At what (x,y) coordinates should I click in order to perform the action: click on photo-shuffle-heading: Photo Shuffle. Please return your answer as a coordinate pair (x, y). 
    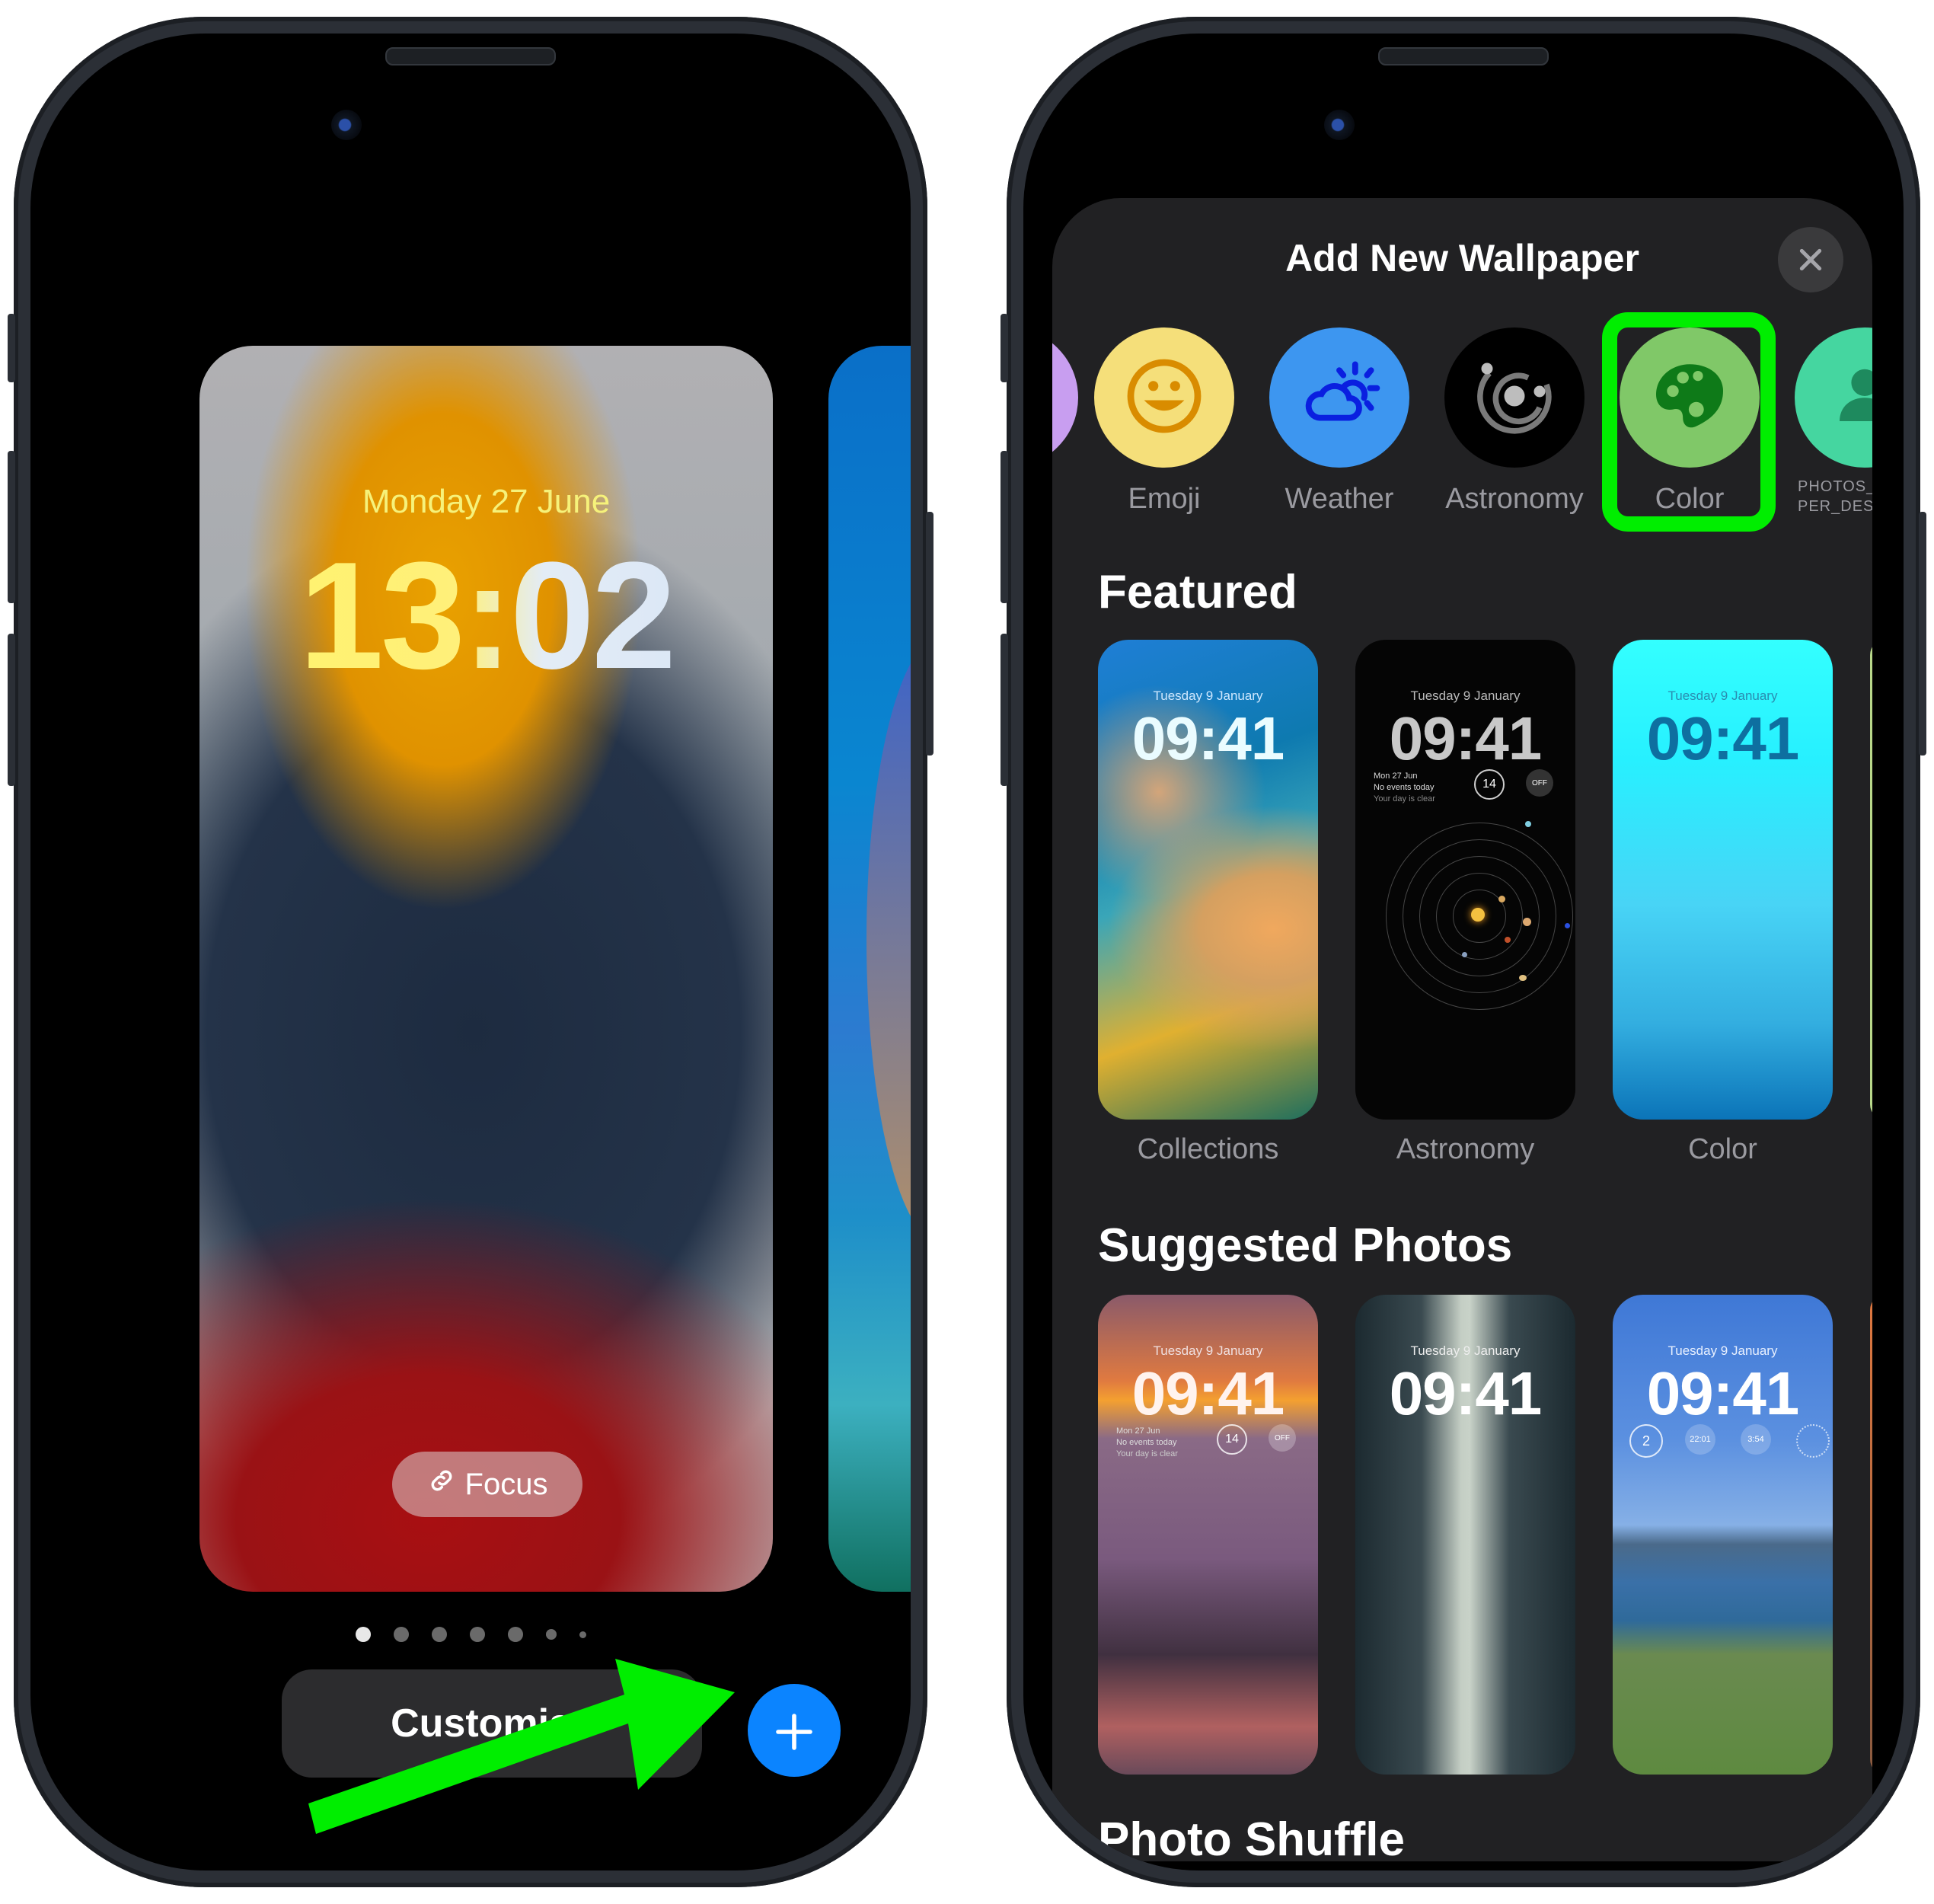
    Looking at the image, I should click on (1251, 1837).